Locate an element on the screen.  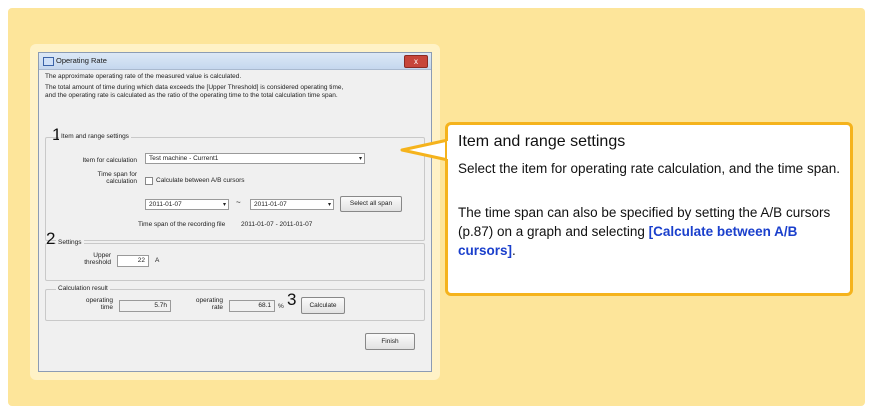
pointer-seam is located at coordinates (449, 150).